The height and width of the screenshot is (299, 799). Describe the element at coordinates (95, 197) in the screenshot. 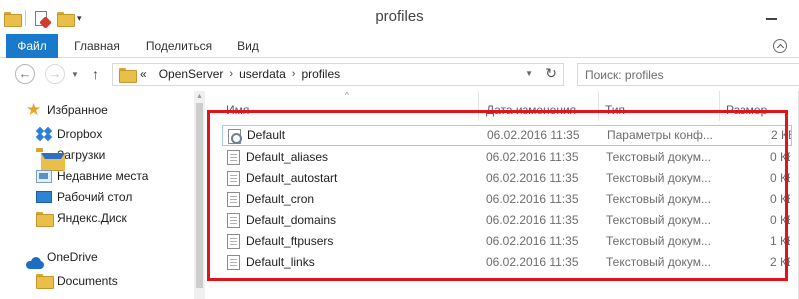

I see `sidebar-item-label: Рабочий стол` at that location.